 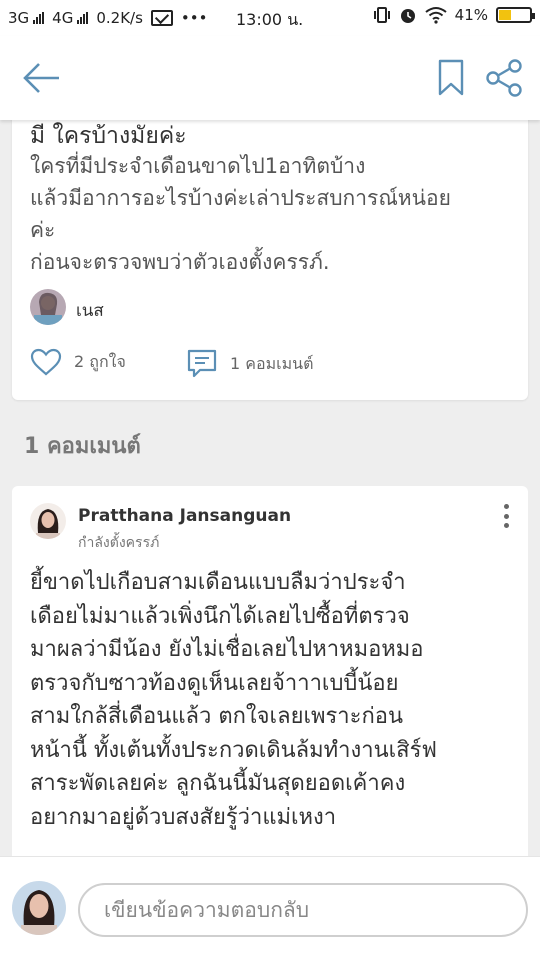 I want to click on more-options-button, so click(x=506, y=516).